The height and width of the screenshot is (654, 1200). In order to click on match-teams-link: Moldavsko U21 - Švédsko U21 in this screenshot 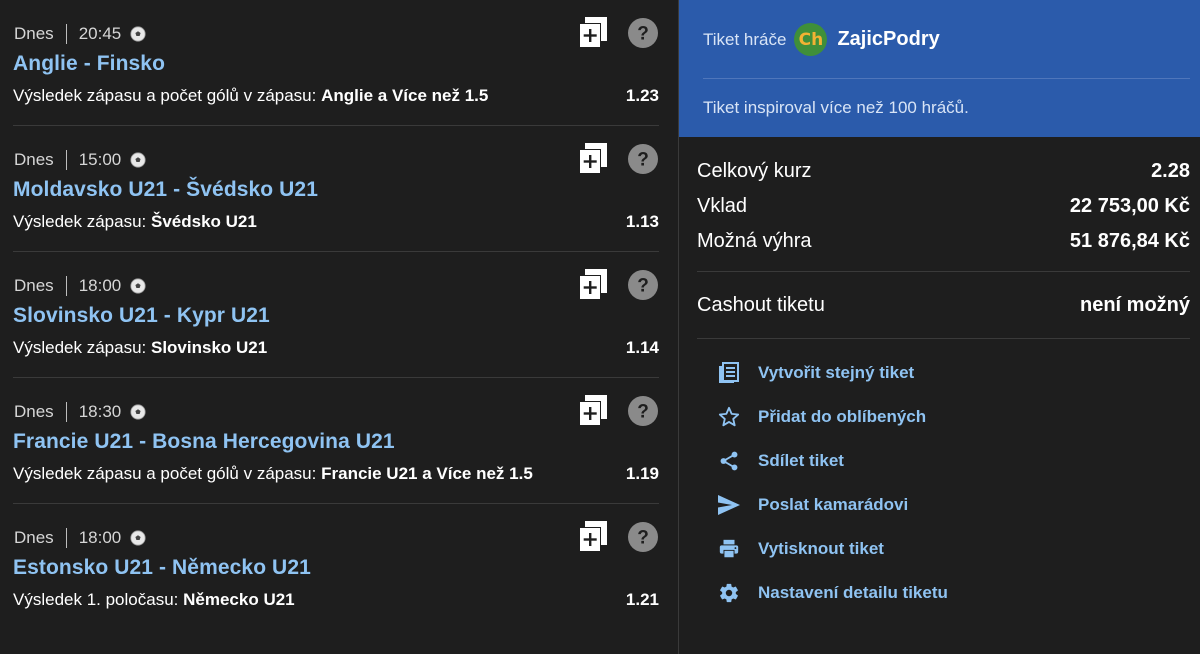, I will do `click(165, 190)`.